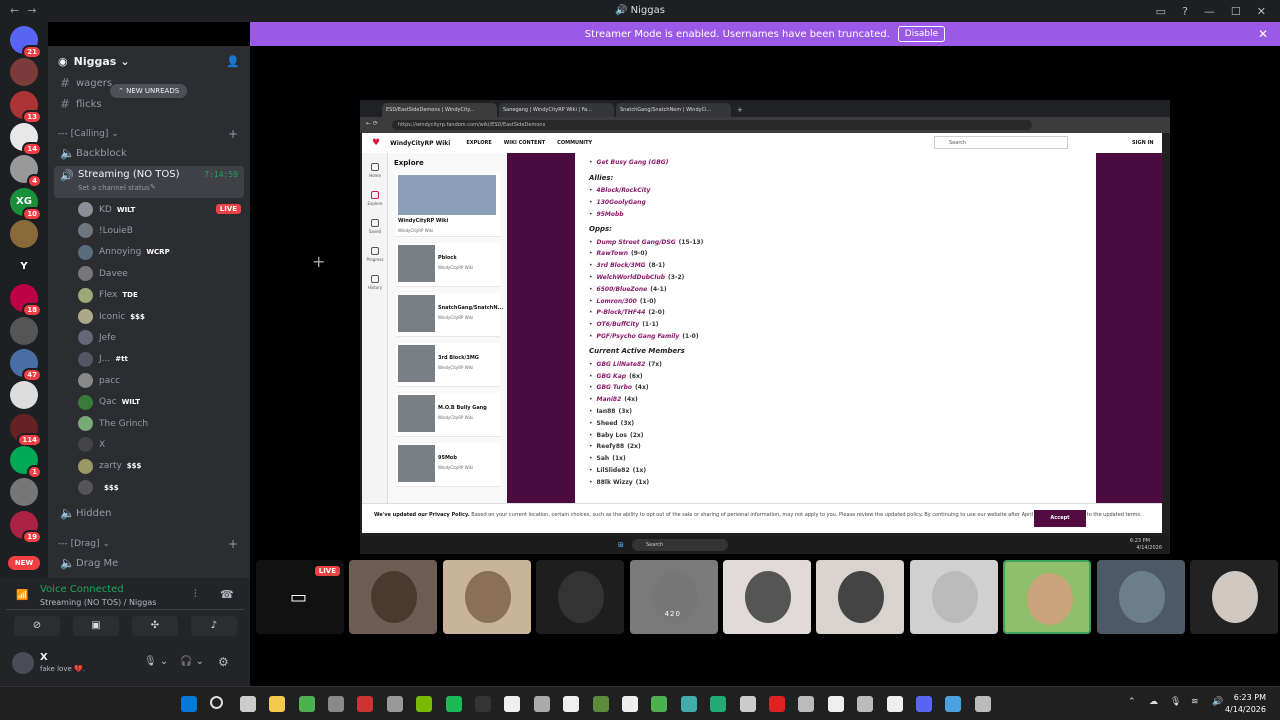  Describe the element at coordinates (160, 337) in the screenshot. I see `voice-user-row: Jefe` at that location.